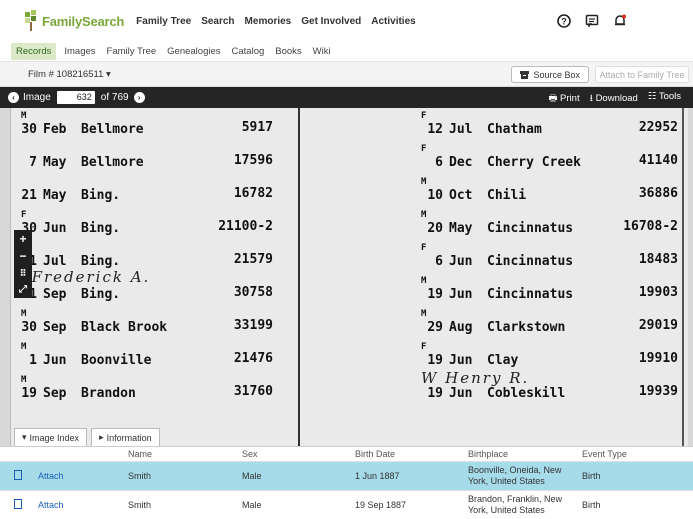 Image resolution: width=693 pixels, height=519 pixels. Describe the element at coordinates (185, 454) in the screenshot. I see `col-name: Name` at that location.